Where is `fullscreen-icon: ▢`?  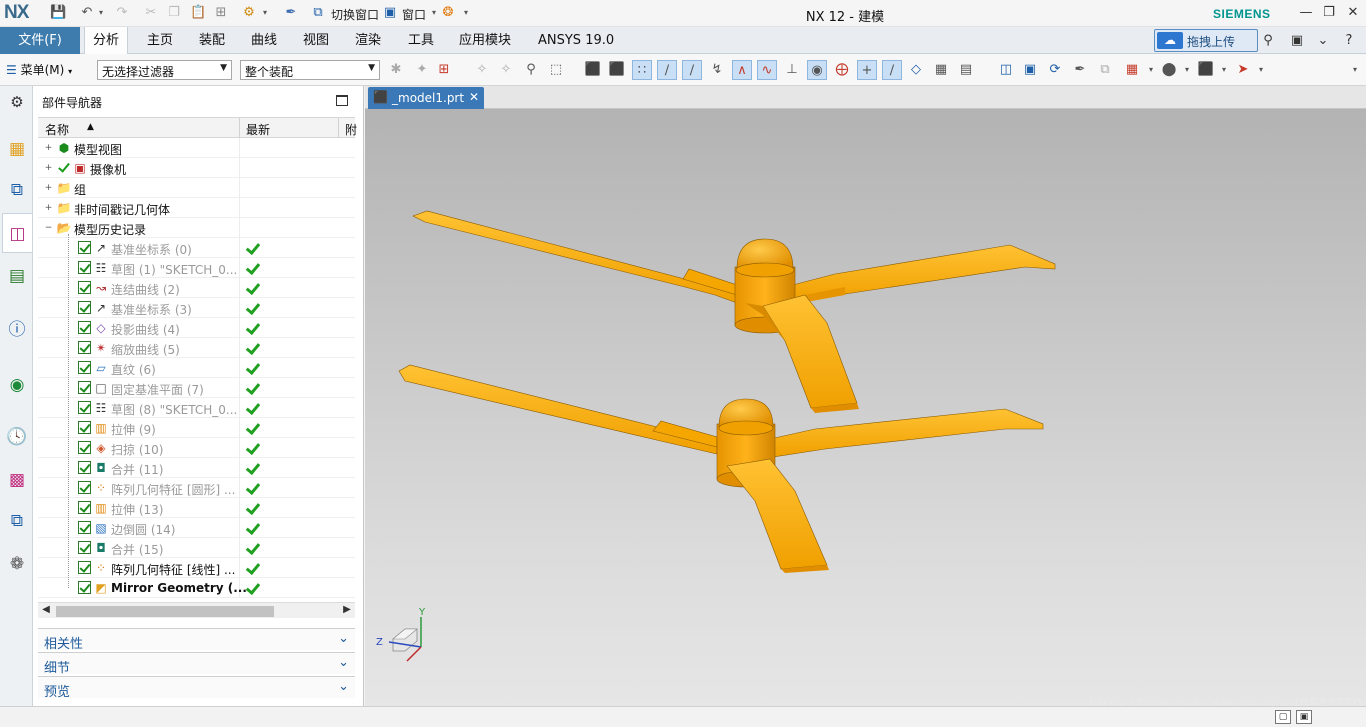 fullscreen-icon: ▢ is located at coordinates (1283, 717).